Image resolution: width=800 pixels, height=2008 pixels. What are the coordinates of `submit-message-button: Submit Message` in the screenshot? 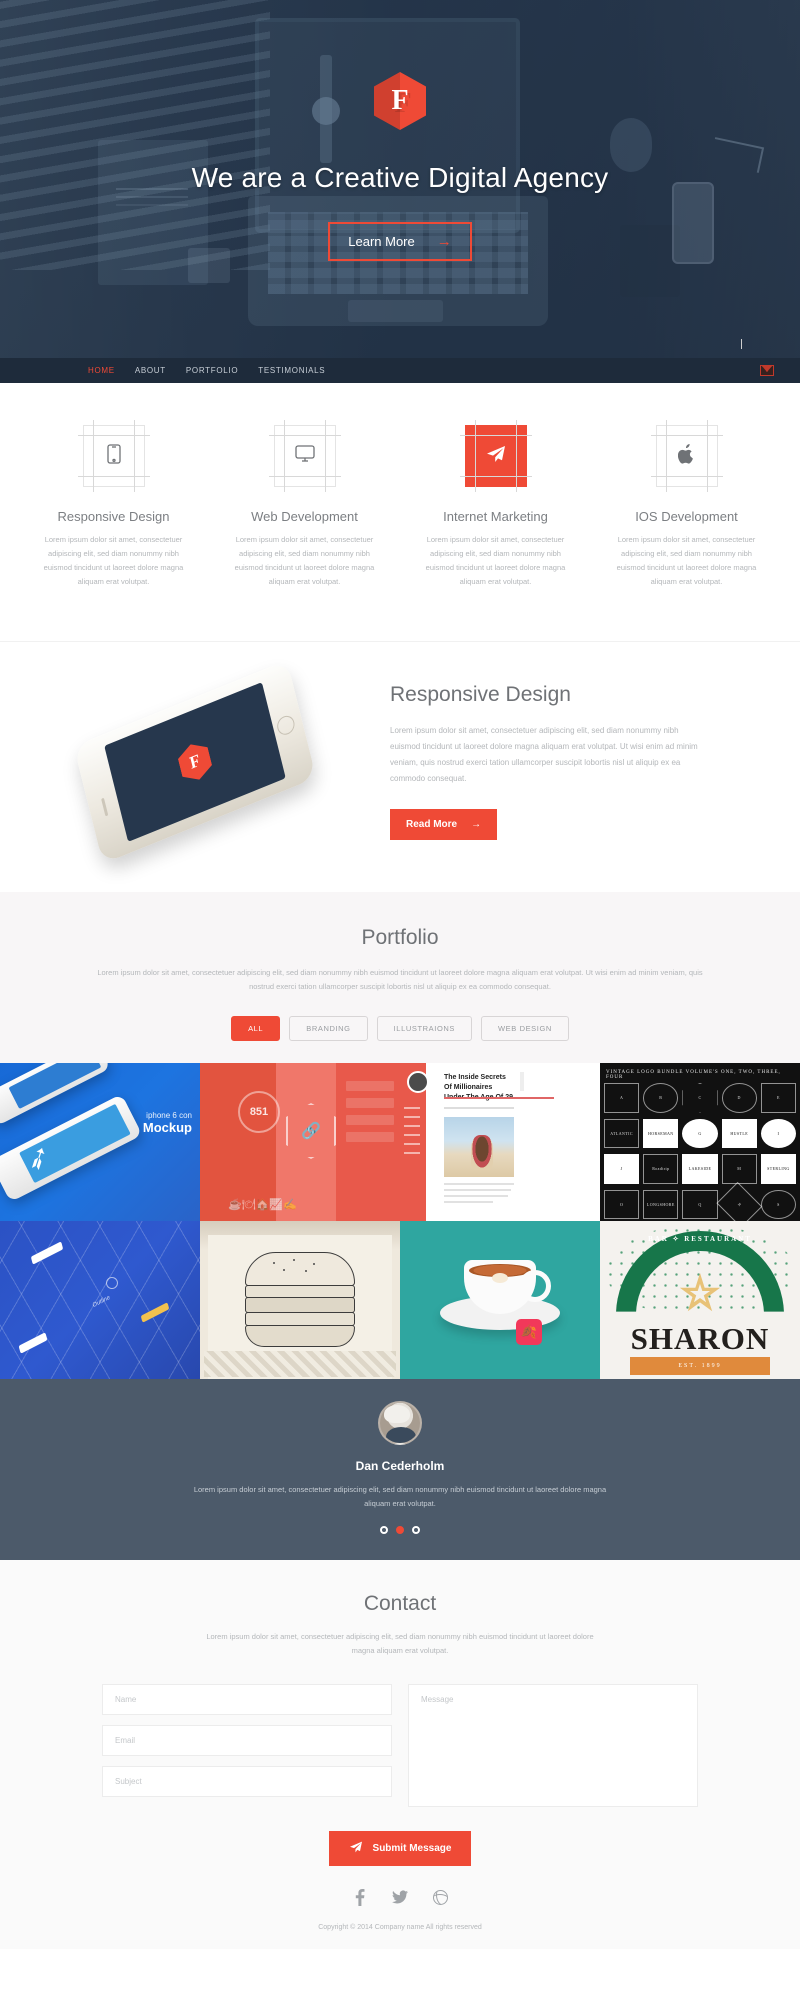 It's located at (400, 1848).